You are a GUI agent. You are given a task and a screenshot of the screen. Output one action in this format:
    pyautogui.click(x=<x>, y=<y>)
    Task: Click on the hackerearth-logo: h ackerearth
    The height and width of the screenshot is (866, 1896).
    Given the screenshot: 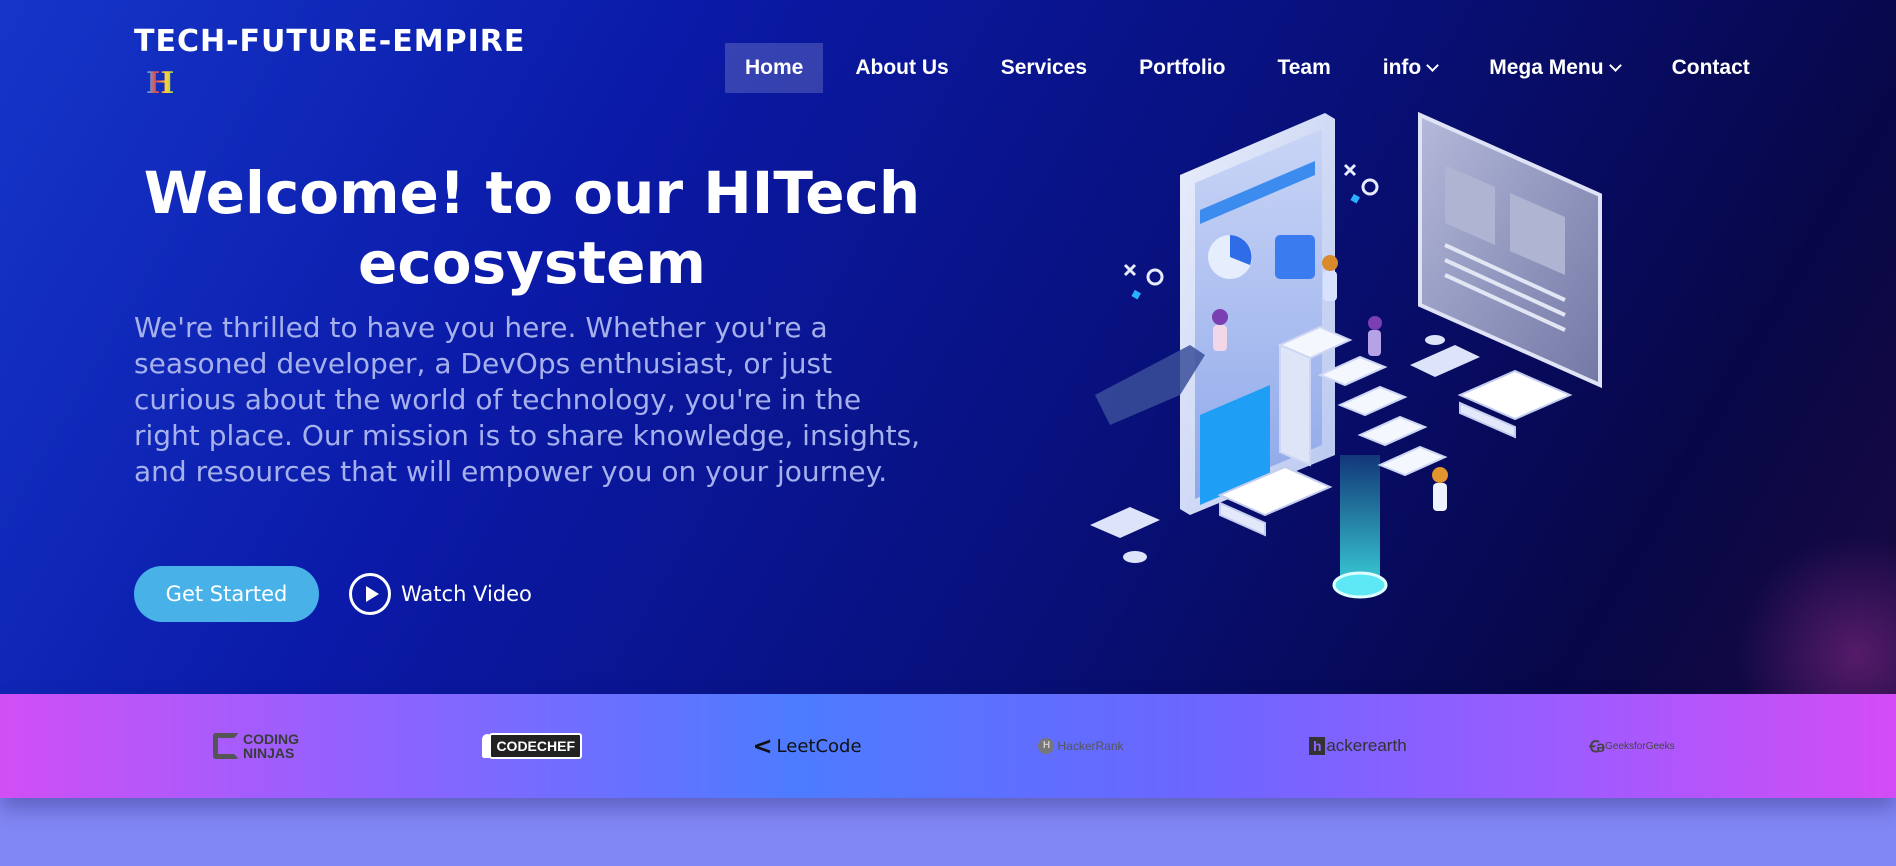 What is the action you would take?
    pyautogui.click(x=1358, y=746)
    